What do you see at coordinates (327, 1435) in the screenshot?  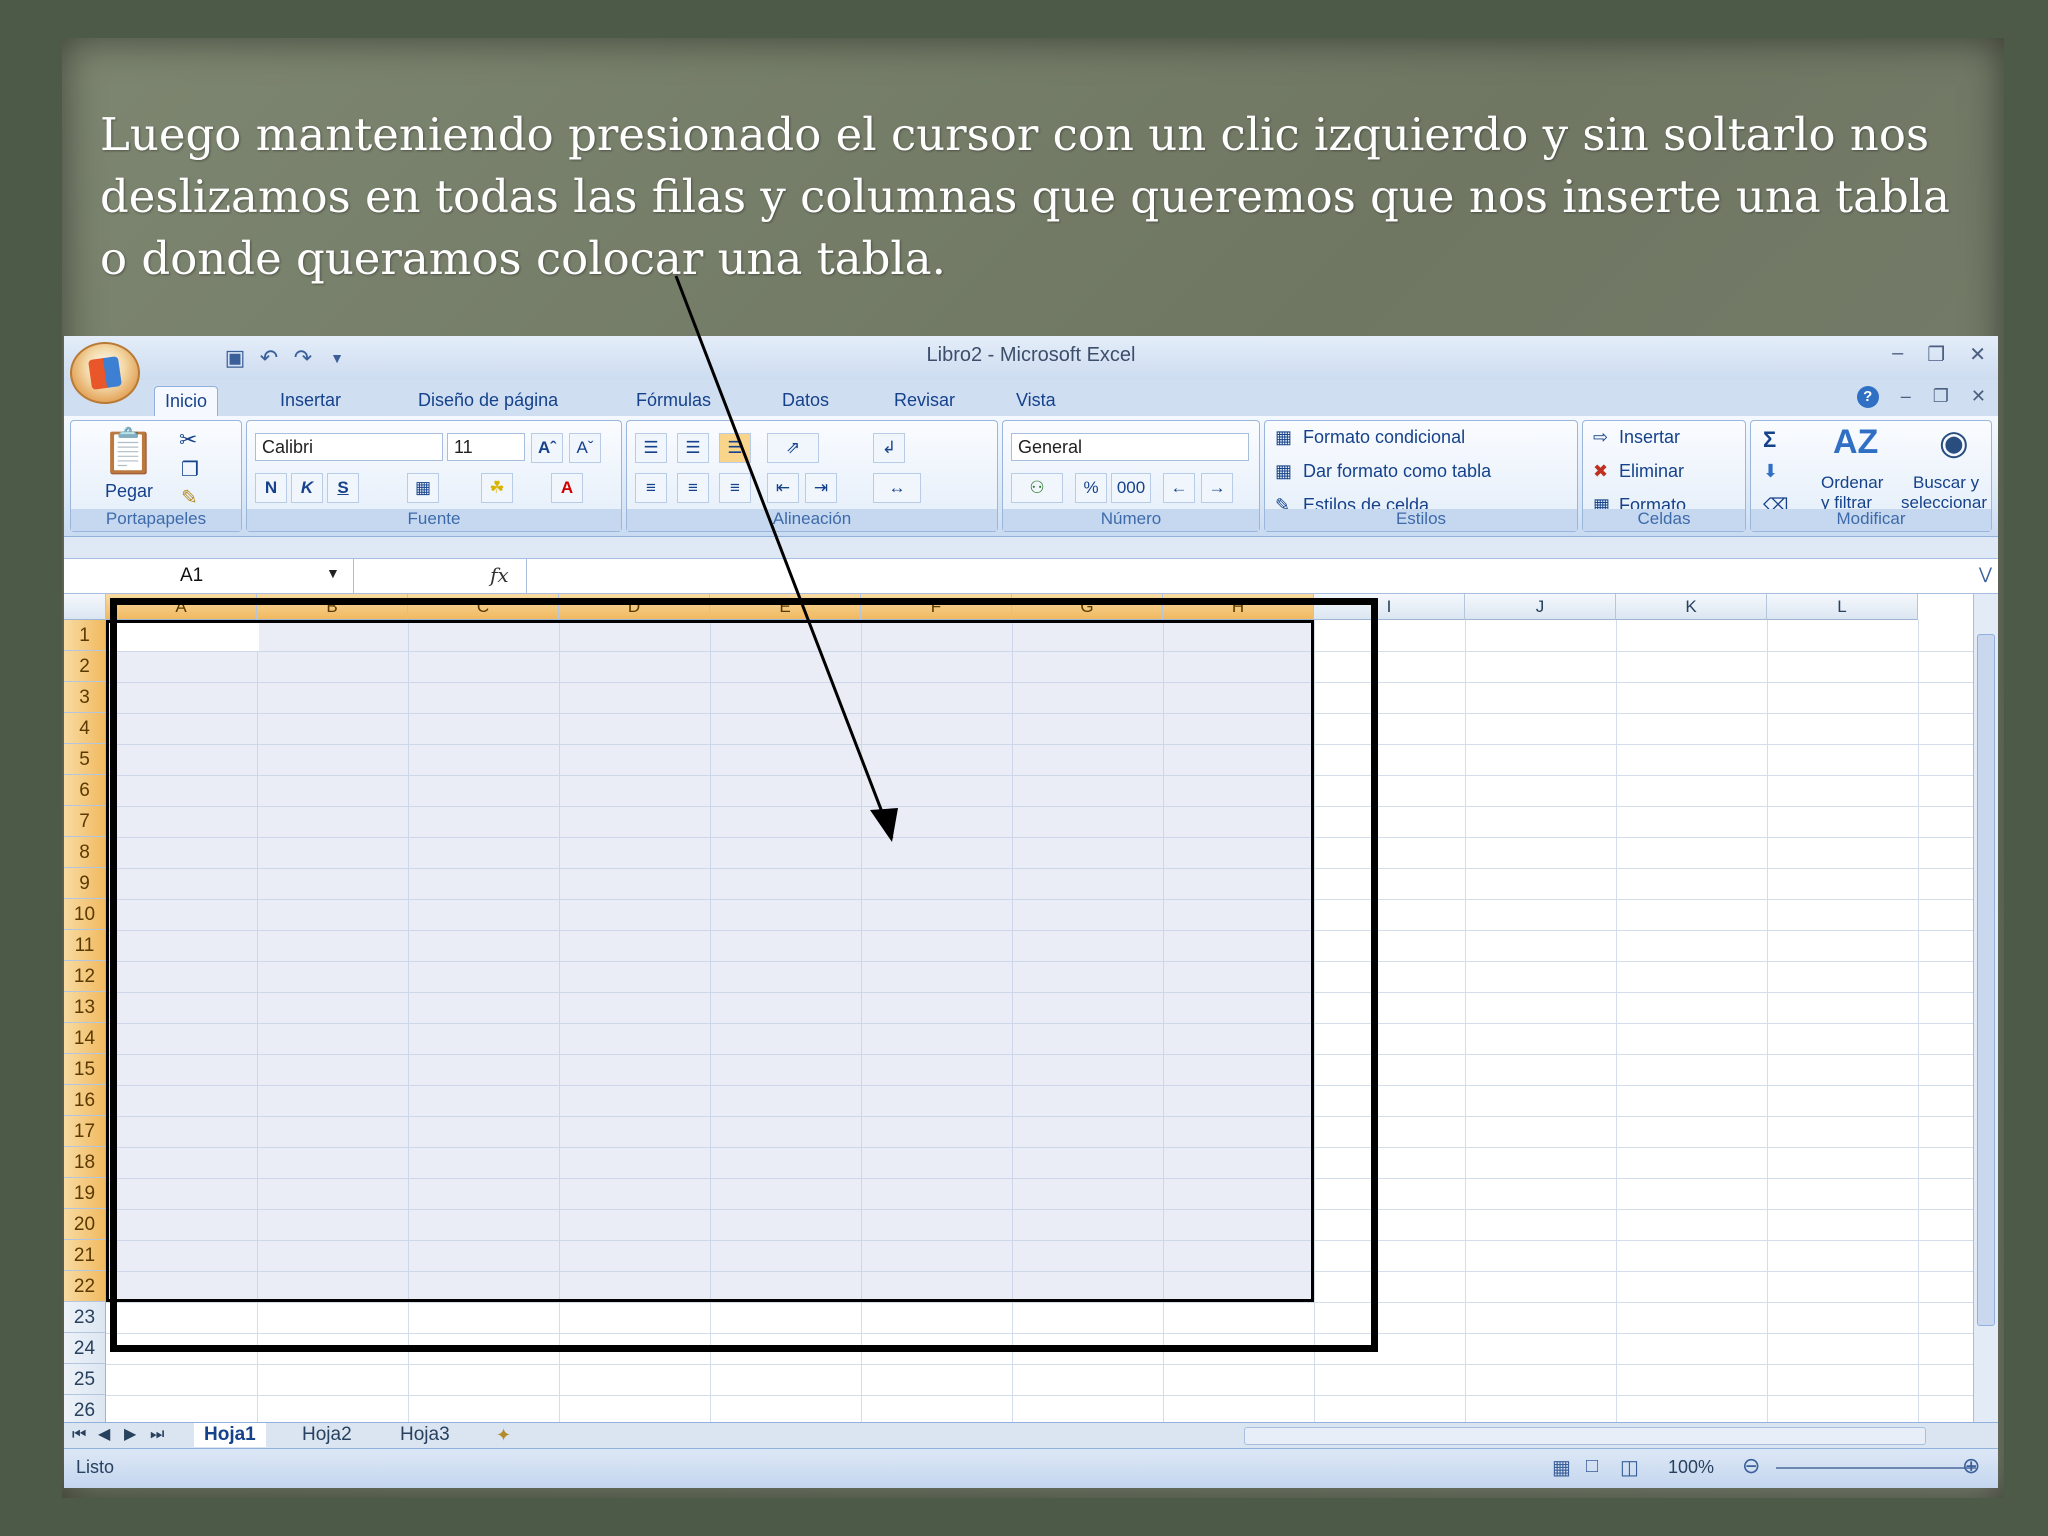 I see `sheet-tab-hoja2: Hoja2` at bounding box center [327, 1435].